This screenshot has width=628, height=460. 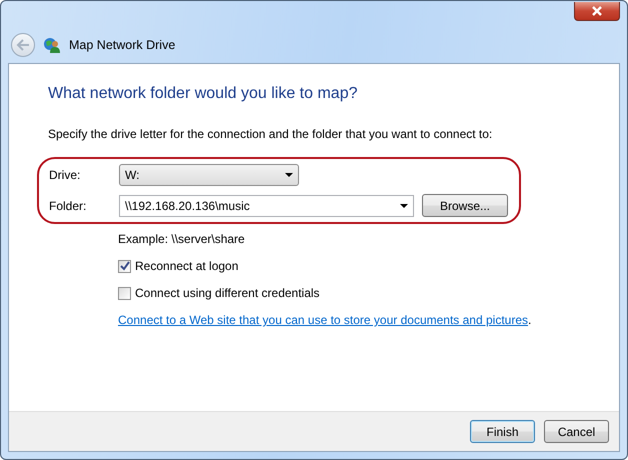 I want to click on drive-dropdown: W:, so click(x=209, y=175).